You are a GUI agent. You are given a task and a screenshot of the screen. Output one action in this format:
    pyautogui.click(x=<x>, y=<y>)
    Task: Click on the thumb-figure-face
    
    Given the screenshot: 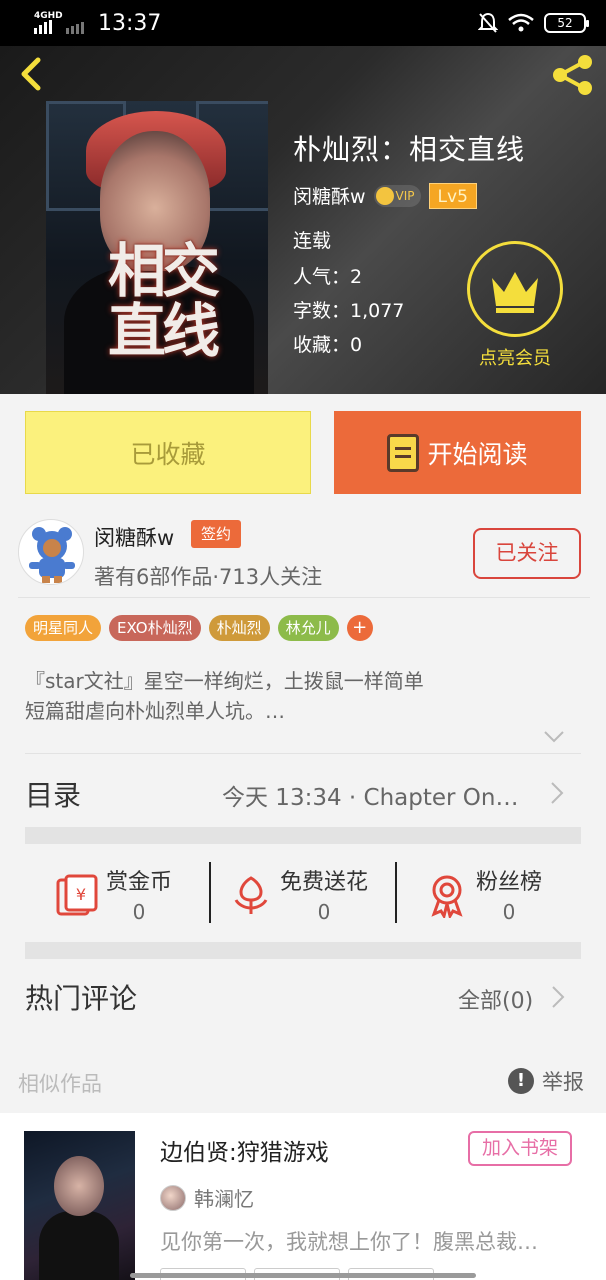 What is the action you would take?
    pyautogui.click(x=79, y=1186)
    